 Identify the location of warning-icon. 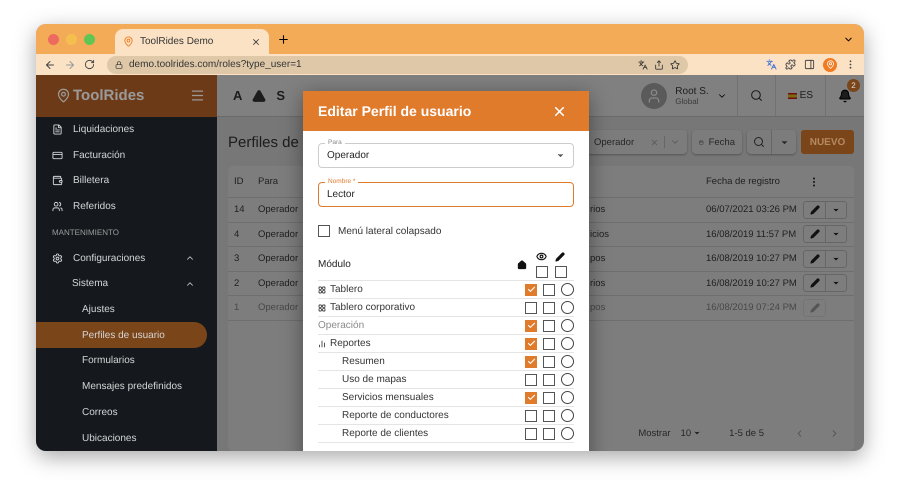
(259, 95).